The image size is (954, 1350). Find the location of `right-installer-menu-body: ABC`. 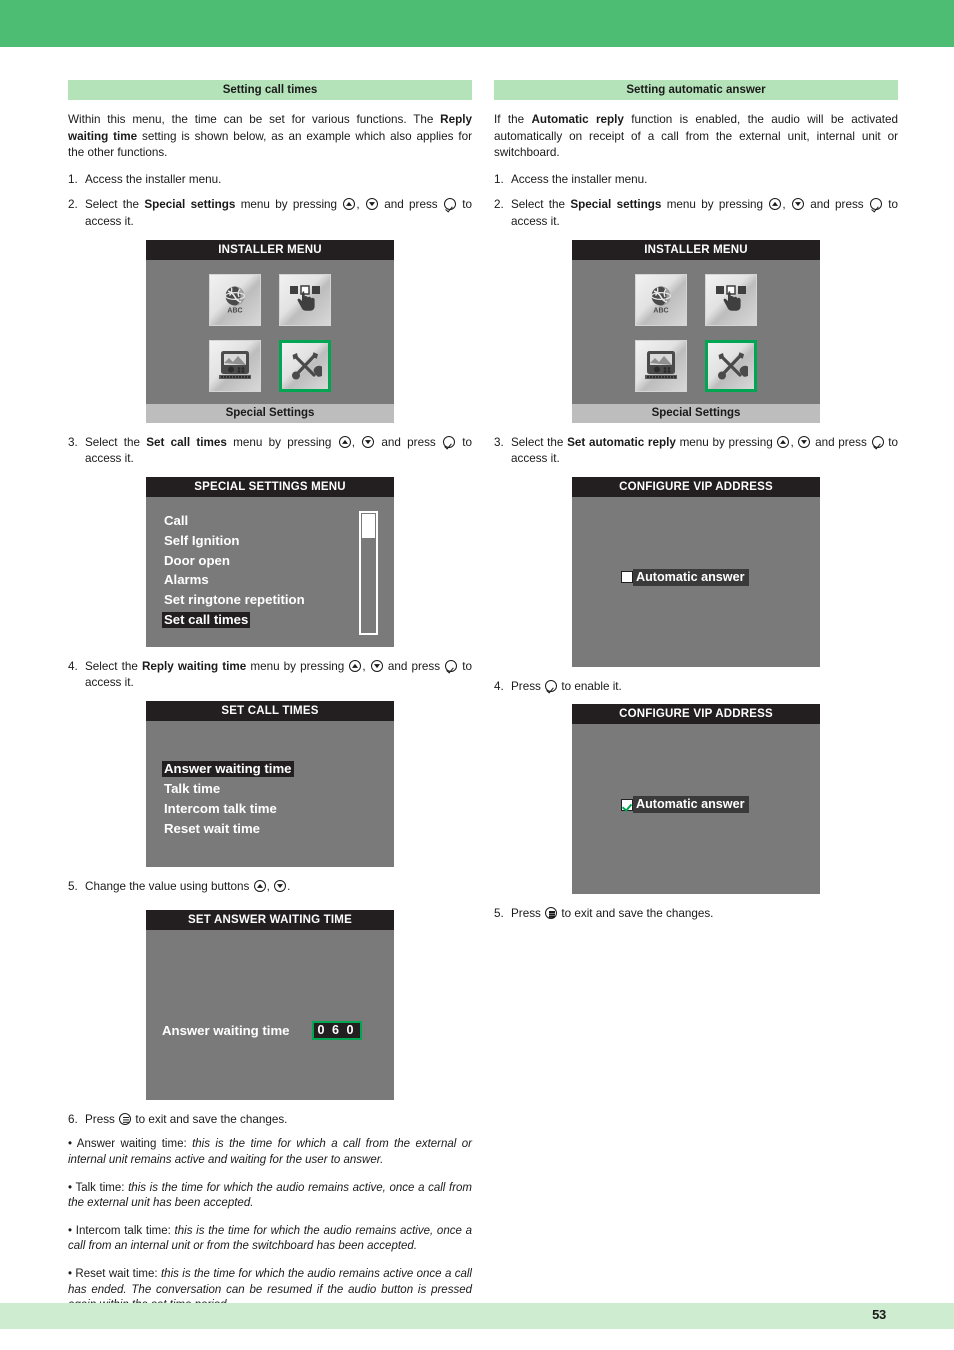

right-installer-menu-body: ABC is located at coordinates (696, 331).